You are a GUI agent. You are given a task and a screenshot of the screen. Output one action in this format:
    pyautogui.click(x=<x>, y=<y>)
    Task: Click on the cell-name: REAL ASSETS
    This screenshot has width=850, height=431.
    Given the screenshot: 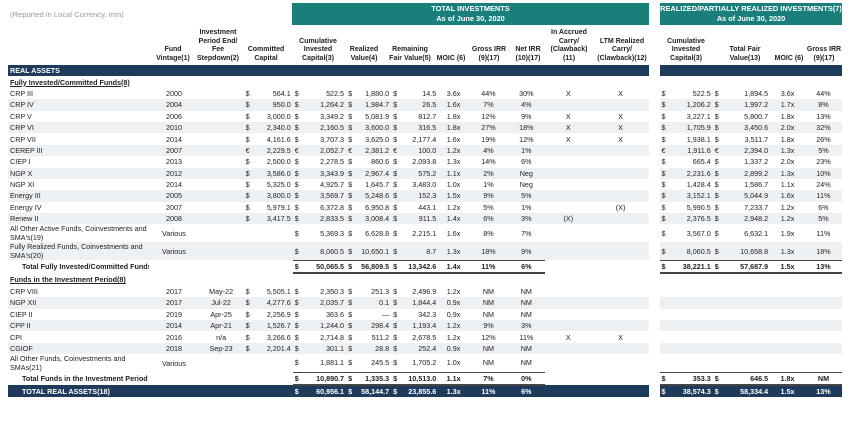 What is the action you would take?
    pyautogui.click(x=79, y=71)
    